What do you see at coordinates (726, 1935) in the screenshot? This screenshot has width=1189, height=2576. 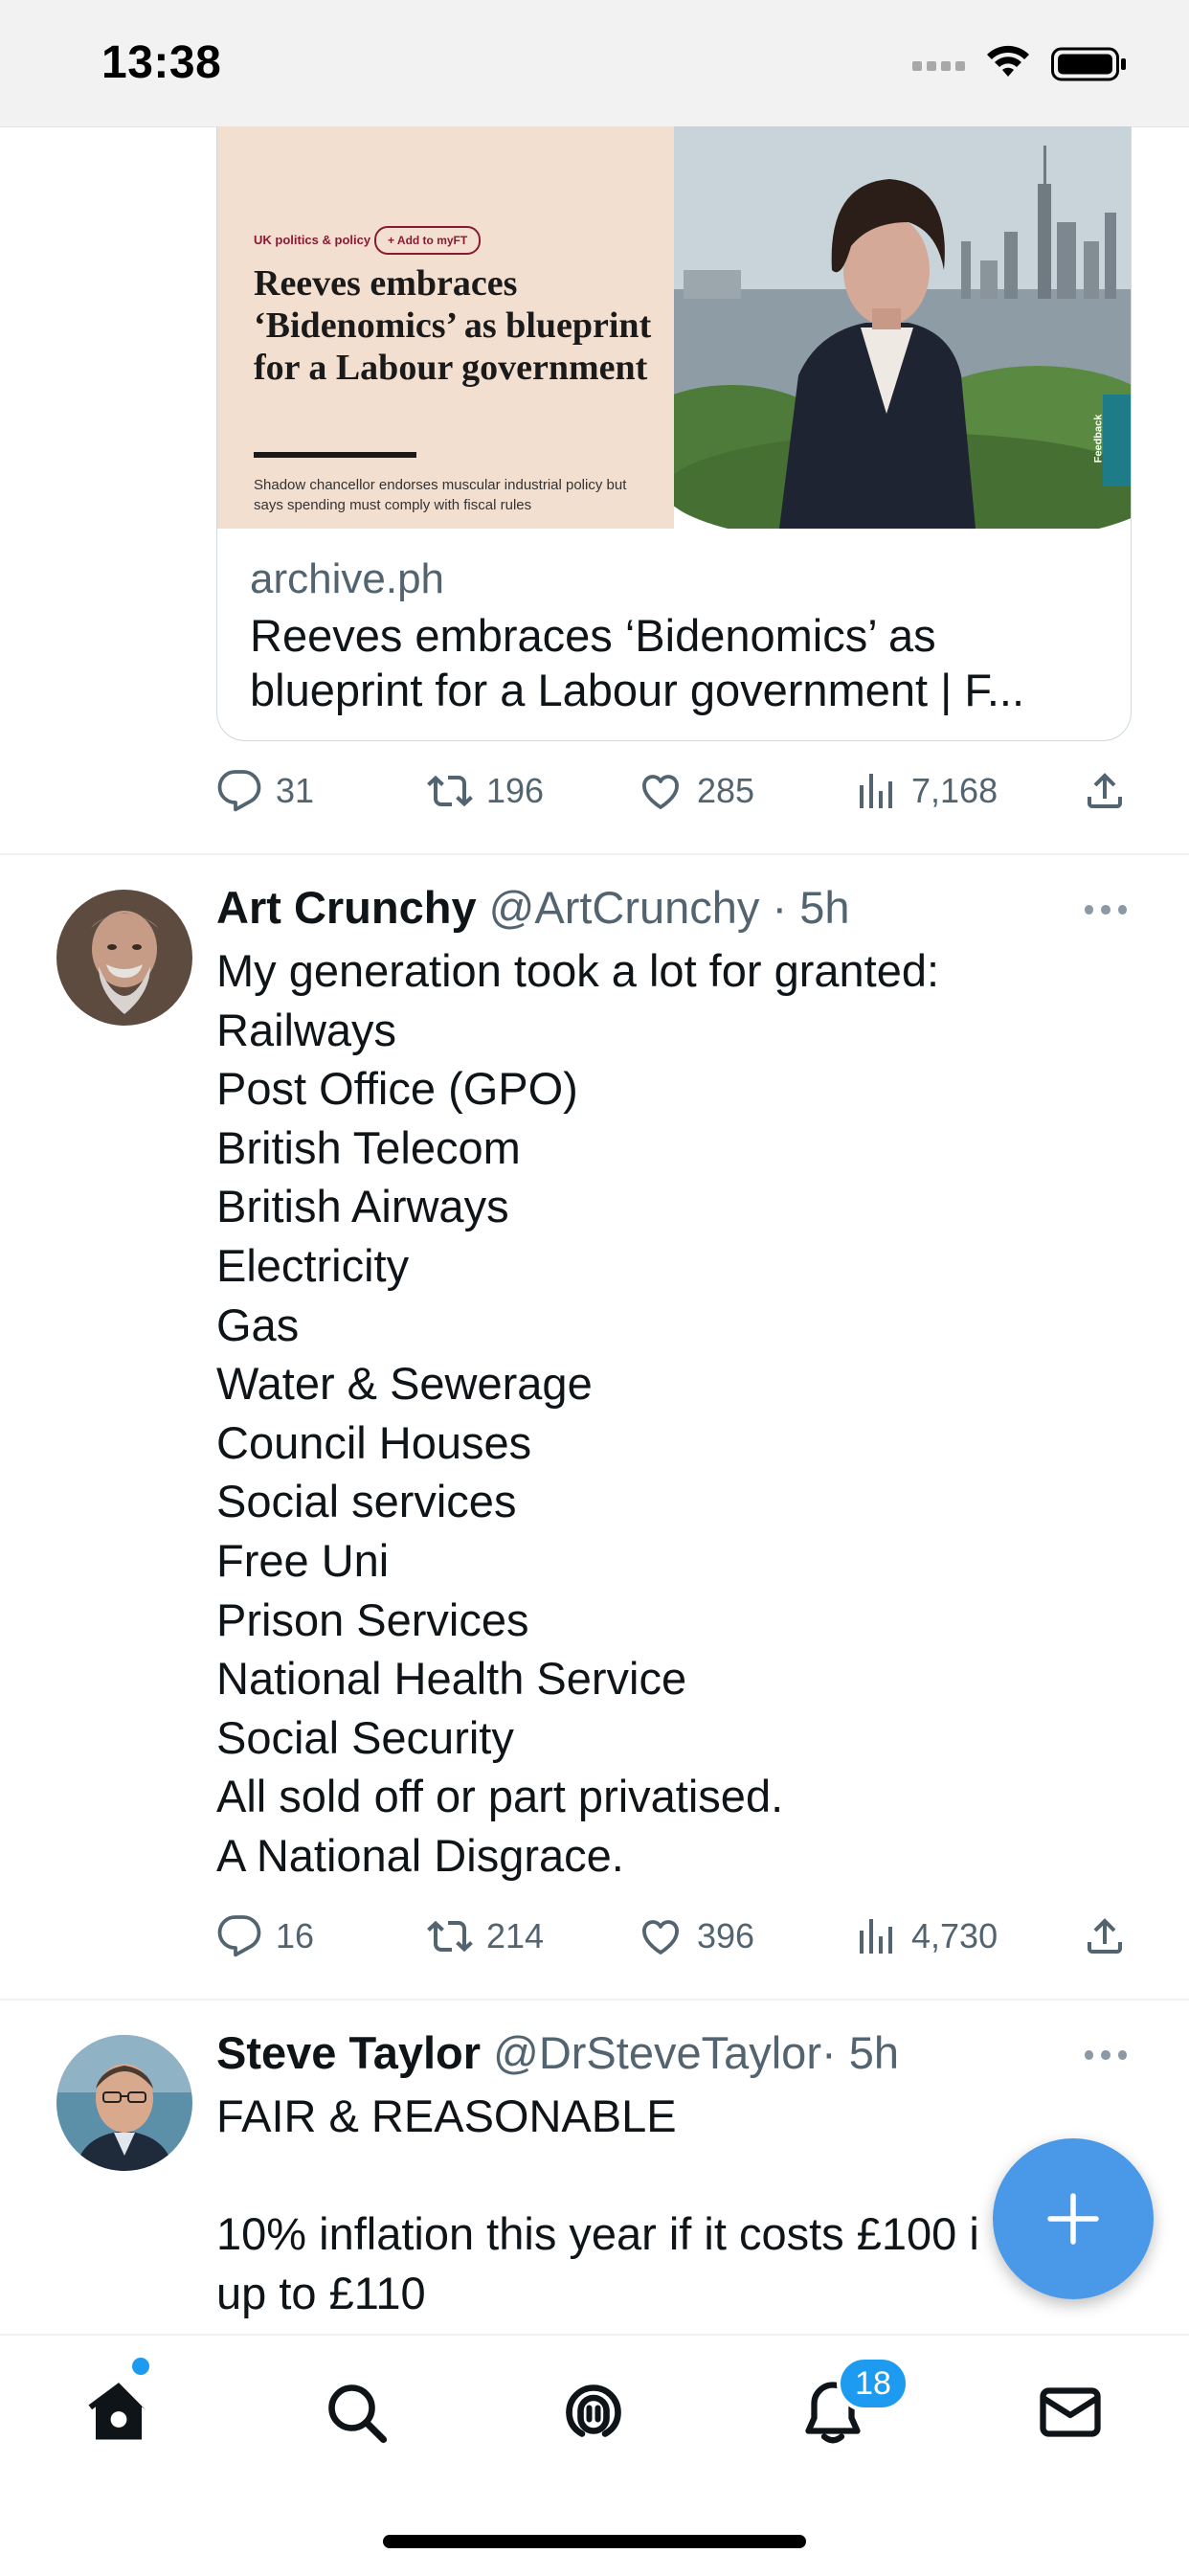 I see `like-count: 396` at bounding box center [726, 1935].